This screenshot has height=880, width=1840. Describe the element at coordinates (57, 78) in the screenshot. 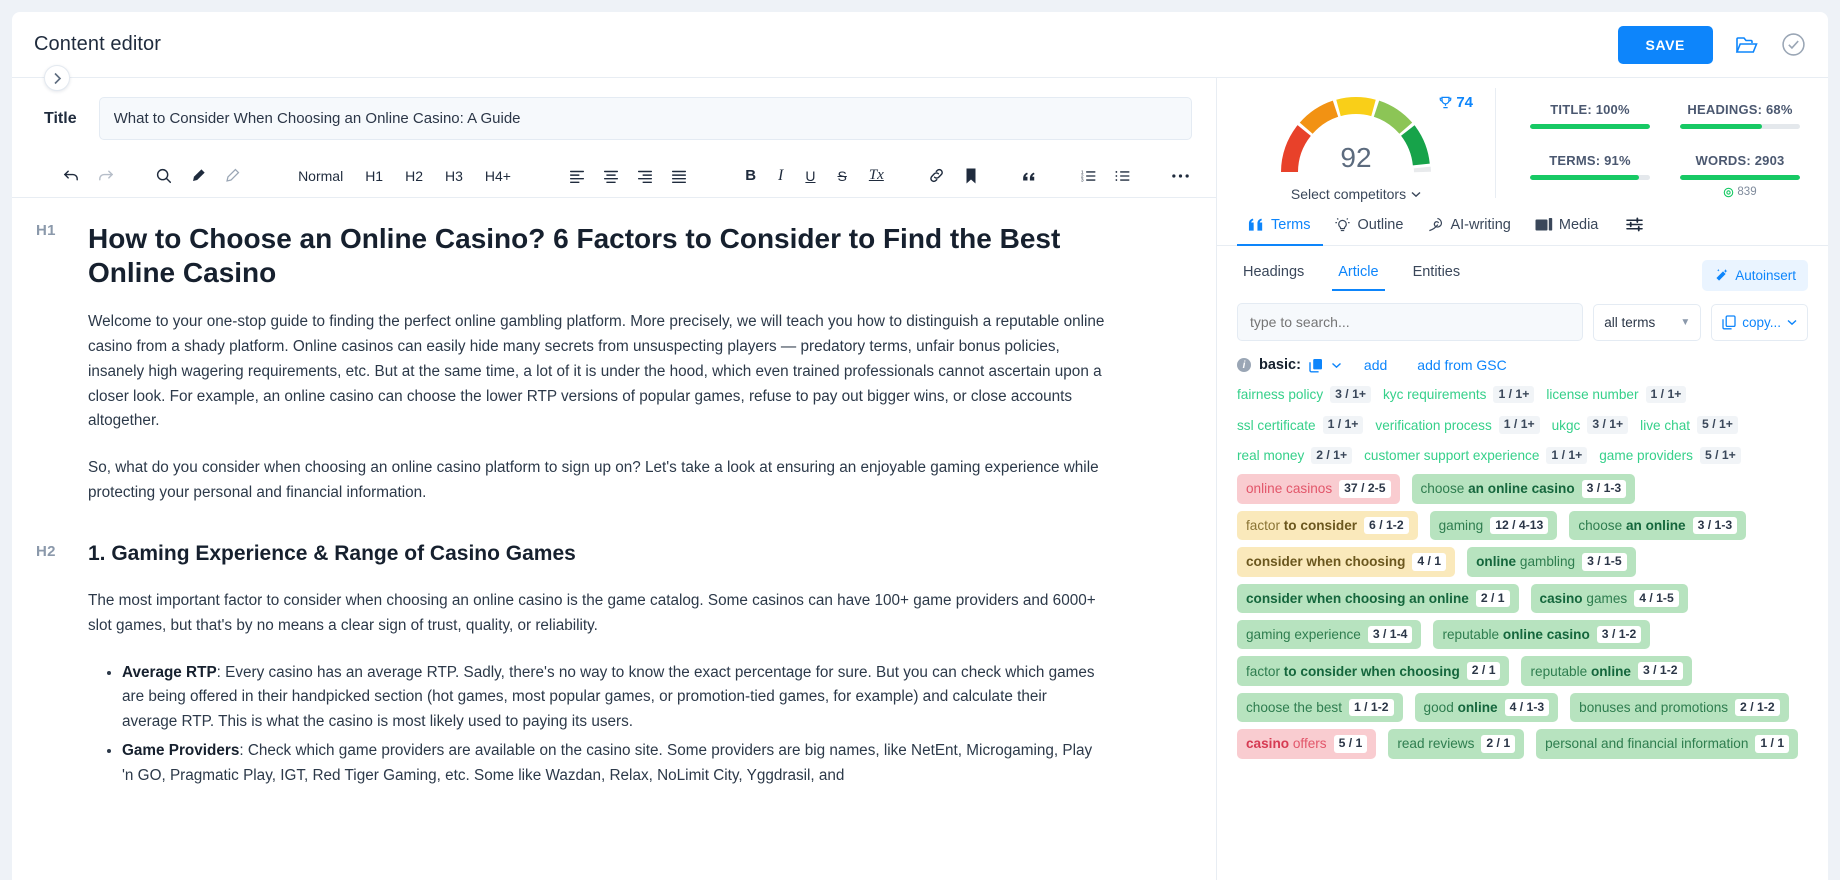

I see `sidebar-collapse-toggle` at that location.